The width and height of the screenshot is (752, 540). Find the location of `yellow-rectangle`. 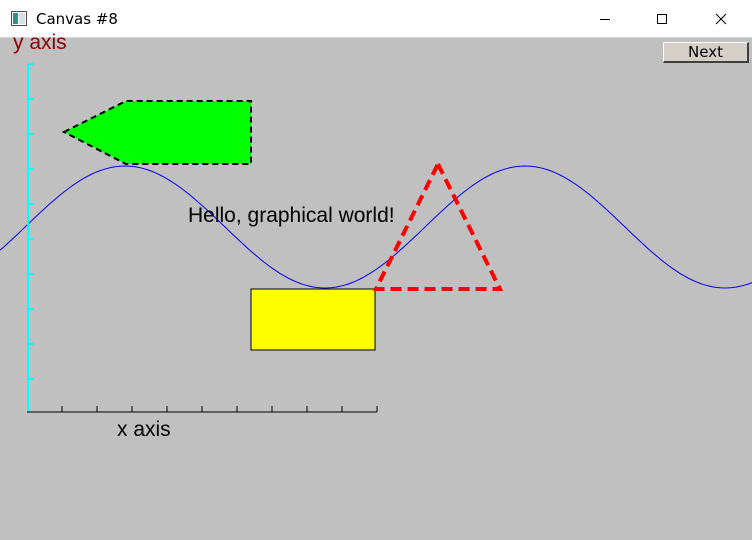

yellow-rectangle is located at coordinates (313, 319).